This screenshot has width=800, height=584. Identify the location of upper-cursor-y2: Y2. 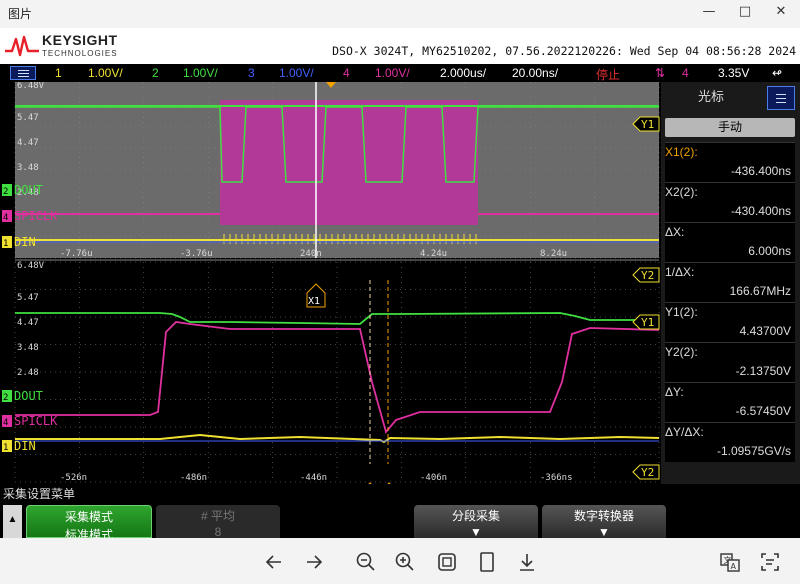
(647, 275).